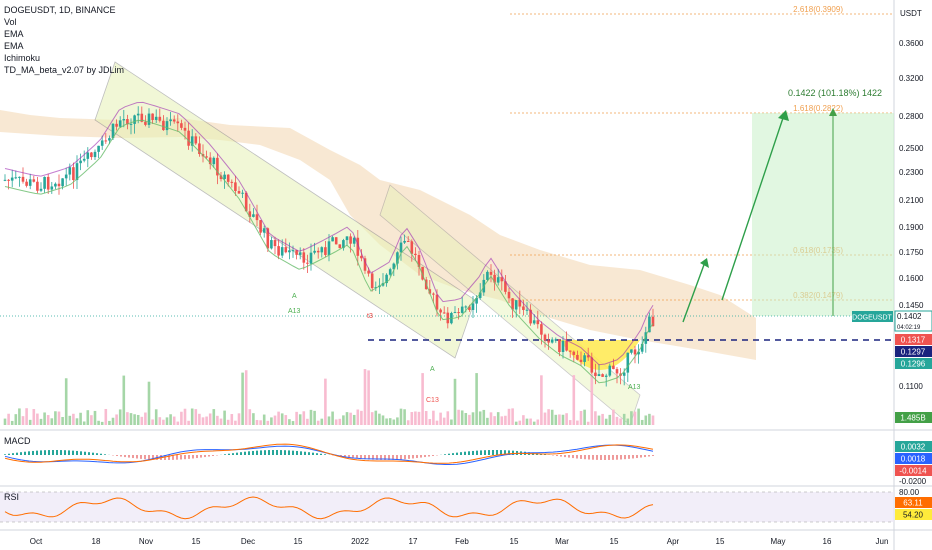  What do you see at coordinates (11, 497) in the screenshot?
I see `rsi-pane-label: RSI` at bounding box center [11, 497].